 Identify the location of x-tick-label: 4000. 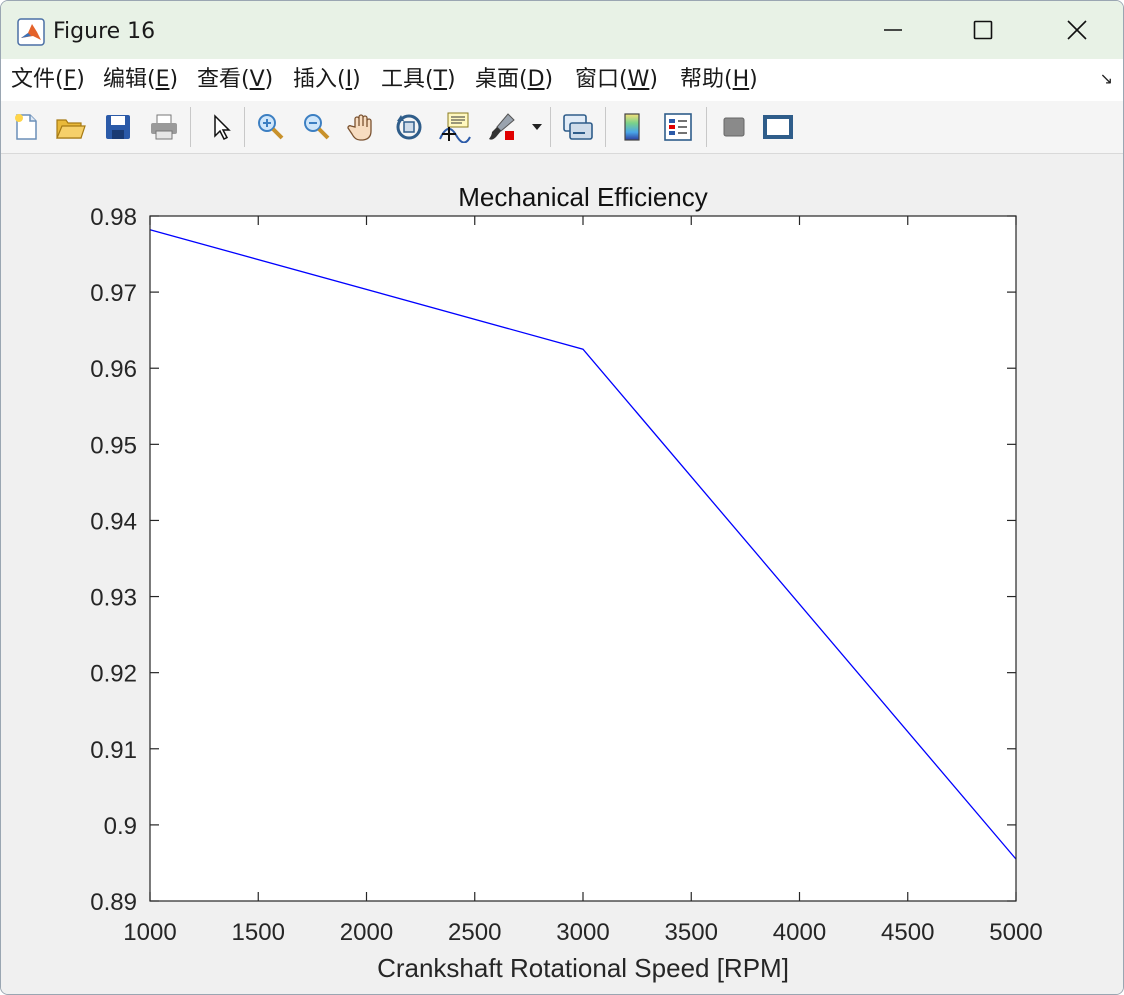
(799, 932).